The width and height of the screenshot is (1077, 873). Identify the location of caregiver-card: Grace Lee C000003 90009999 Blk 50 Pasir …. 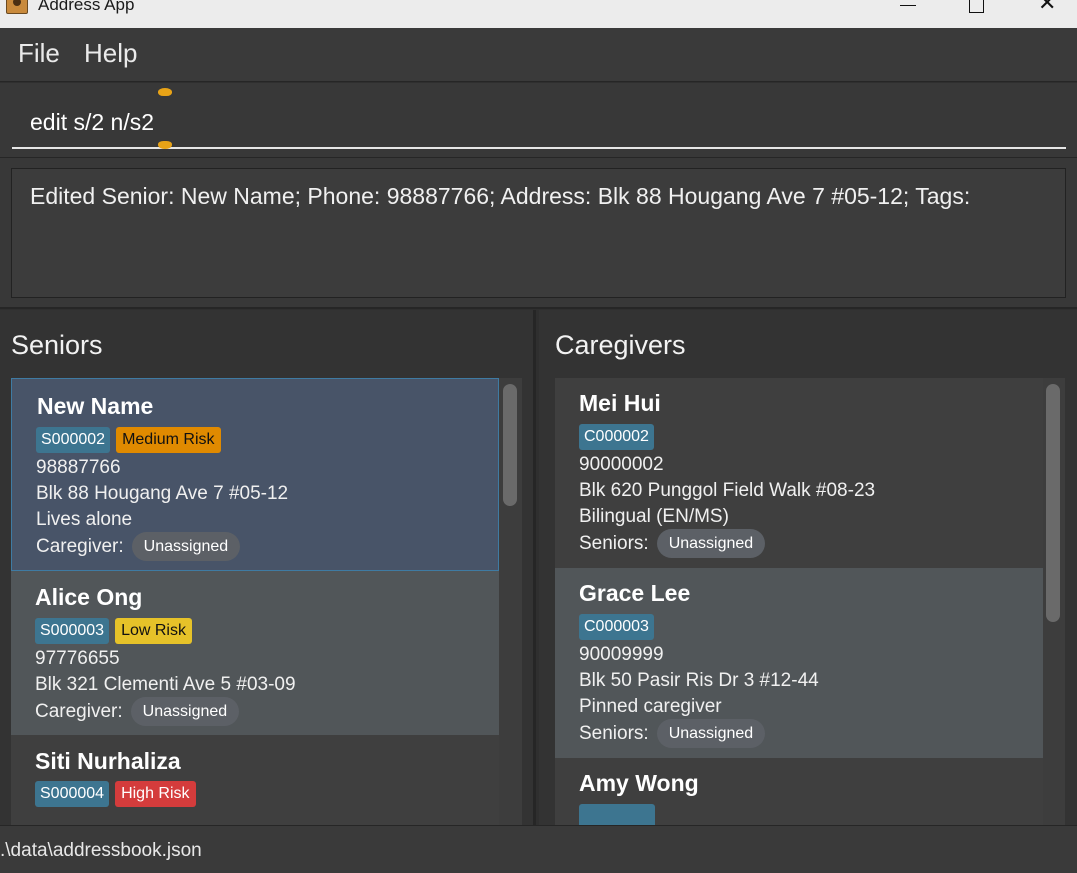
(799, 663).